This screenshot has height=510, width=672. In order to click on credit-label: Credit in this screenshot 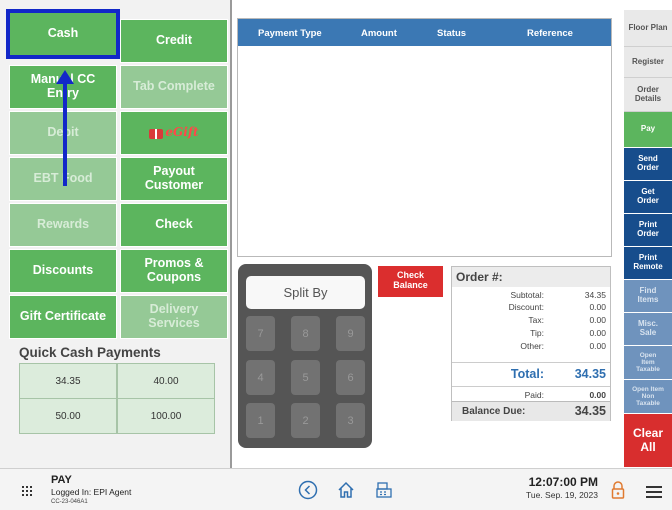, I will do `click(174, 40)`.